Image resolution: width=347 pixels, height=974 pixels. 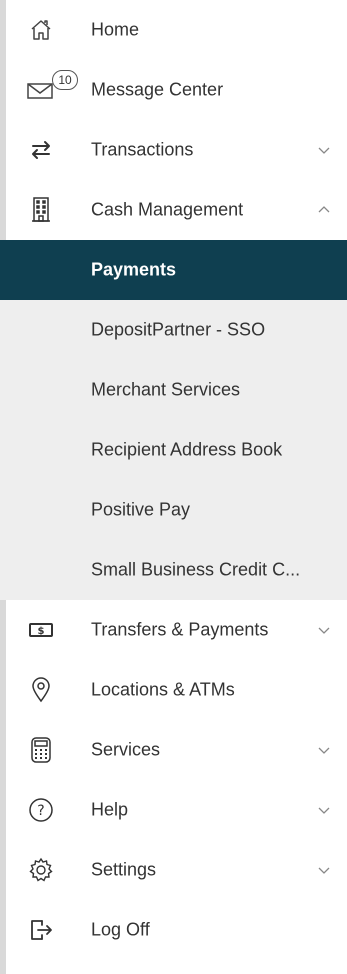 I want to click on menu-item-label: Transfers & Payments, so click(x=180, y=629).